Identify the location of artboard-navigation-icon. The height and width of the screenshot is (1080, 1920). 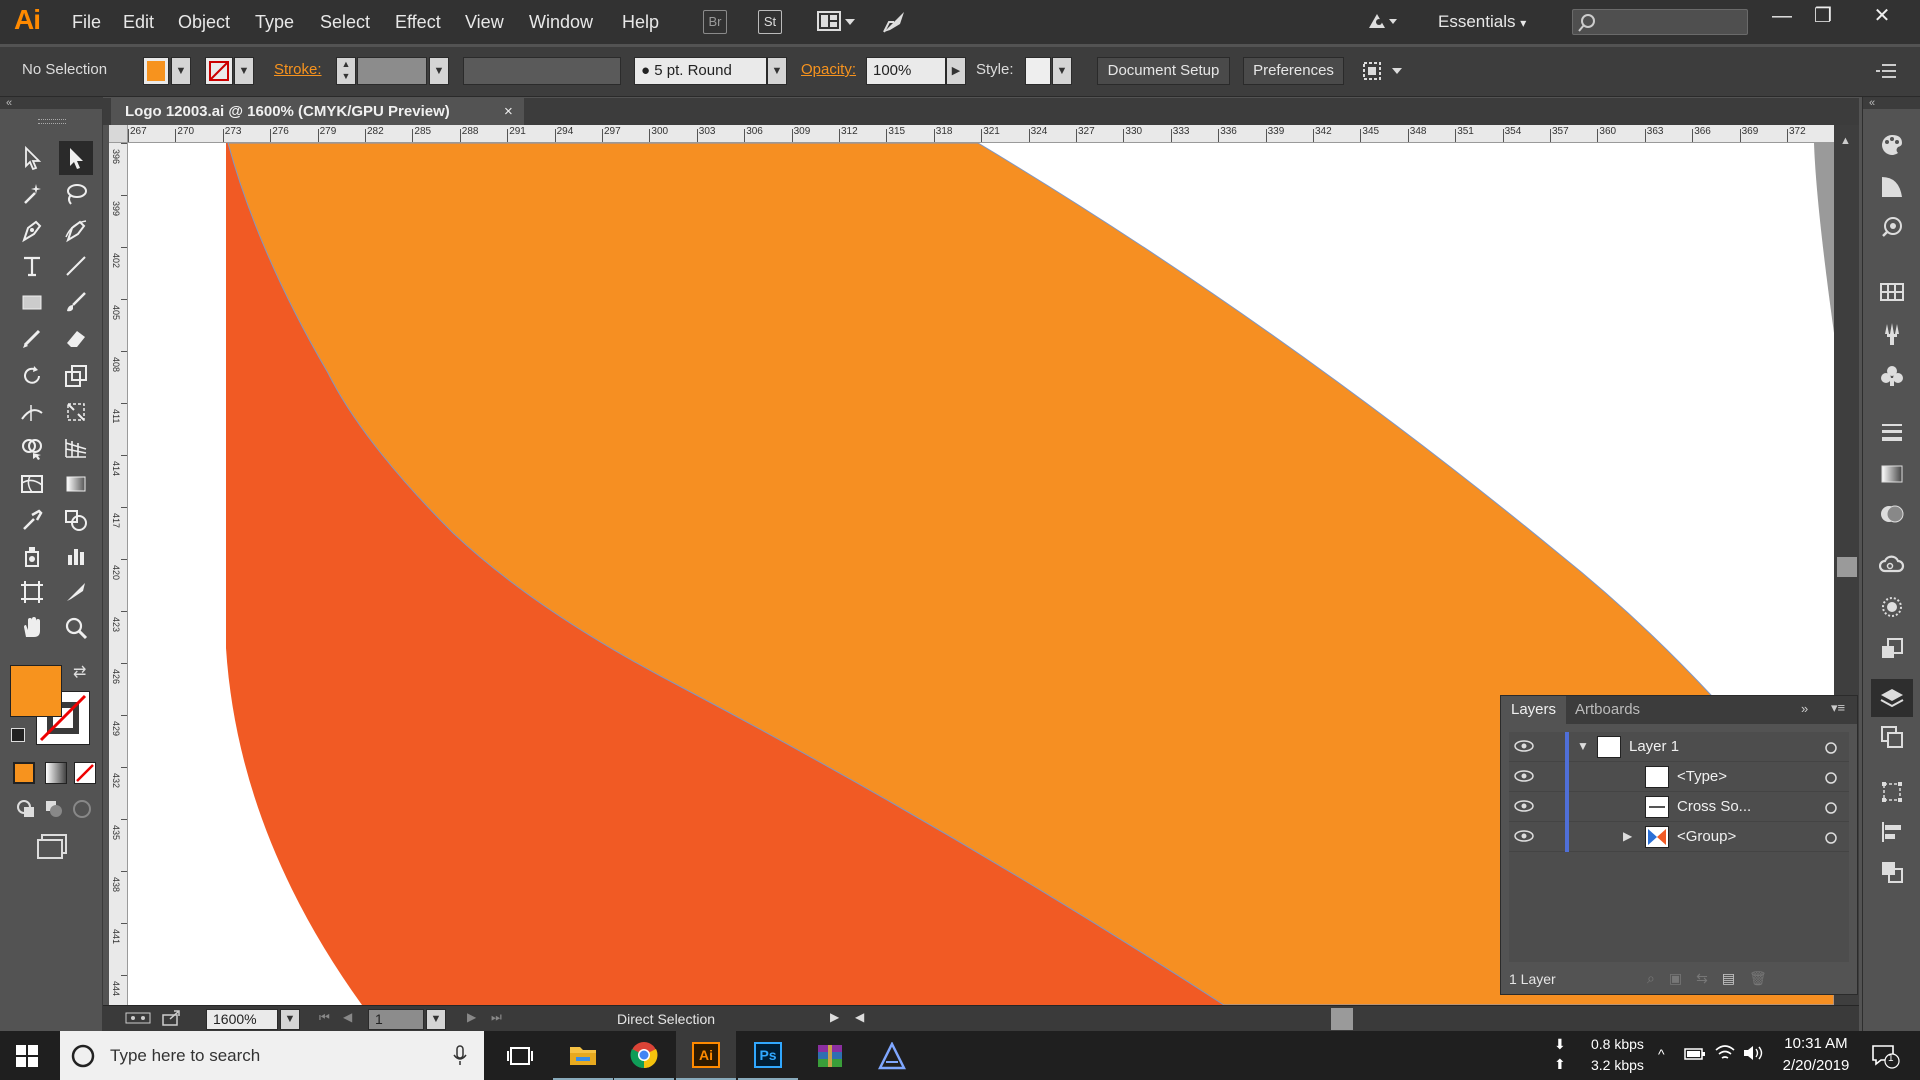
(138, 1020).